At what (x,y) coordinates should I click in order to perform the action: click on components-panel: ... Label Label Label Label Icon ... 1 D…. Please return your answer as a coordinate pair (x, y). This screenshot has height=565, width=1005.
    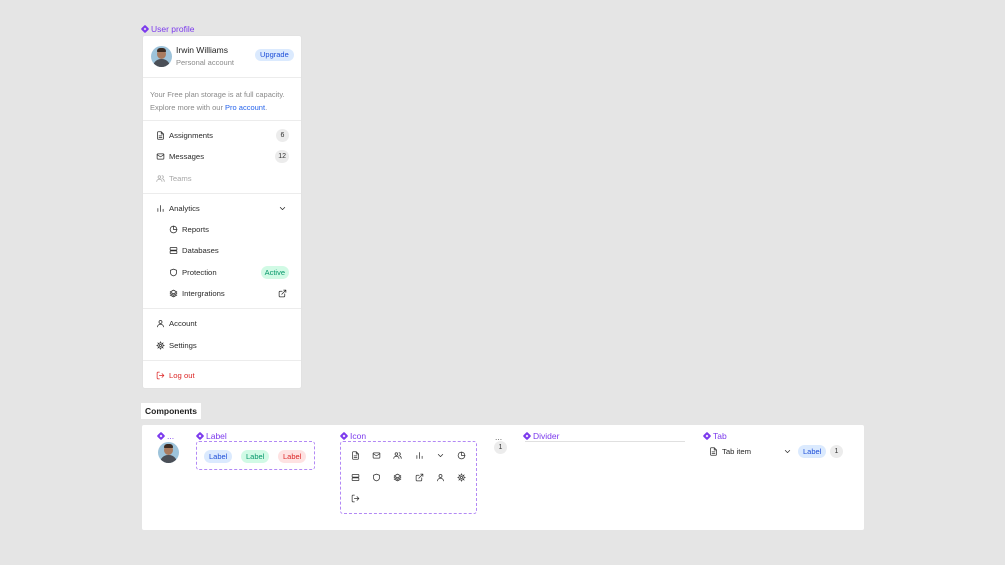
    Looking at the image, I should click on (503, 477).